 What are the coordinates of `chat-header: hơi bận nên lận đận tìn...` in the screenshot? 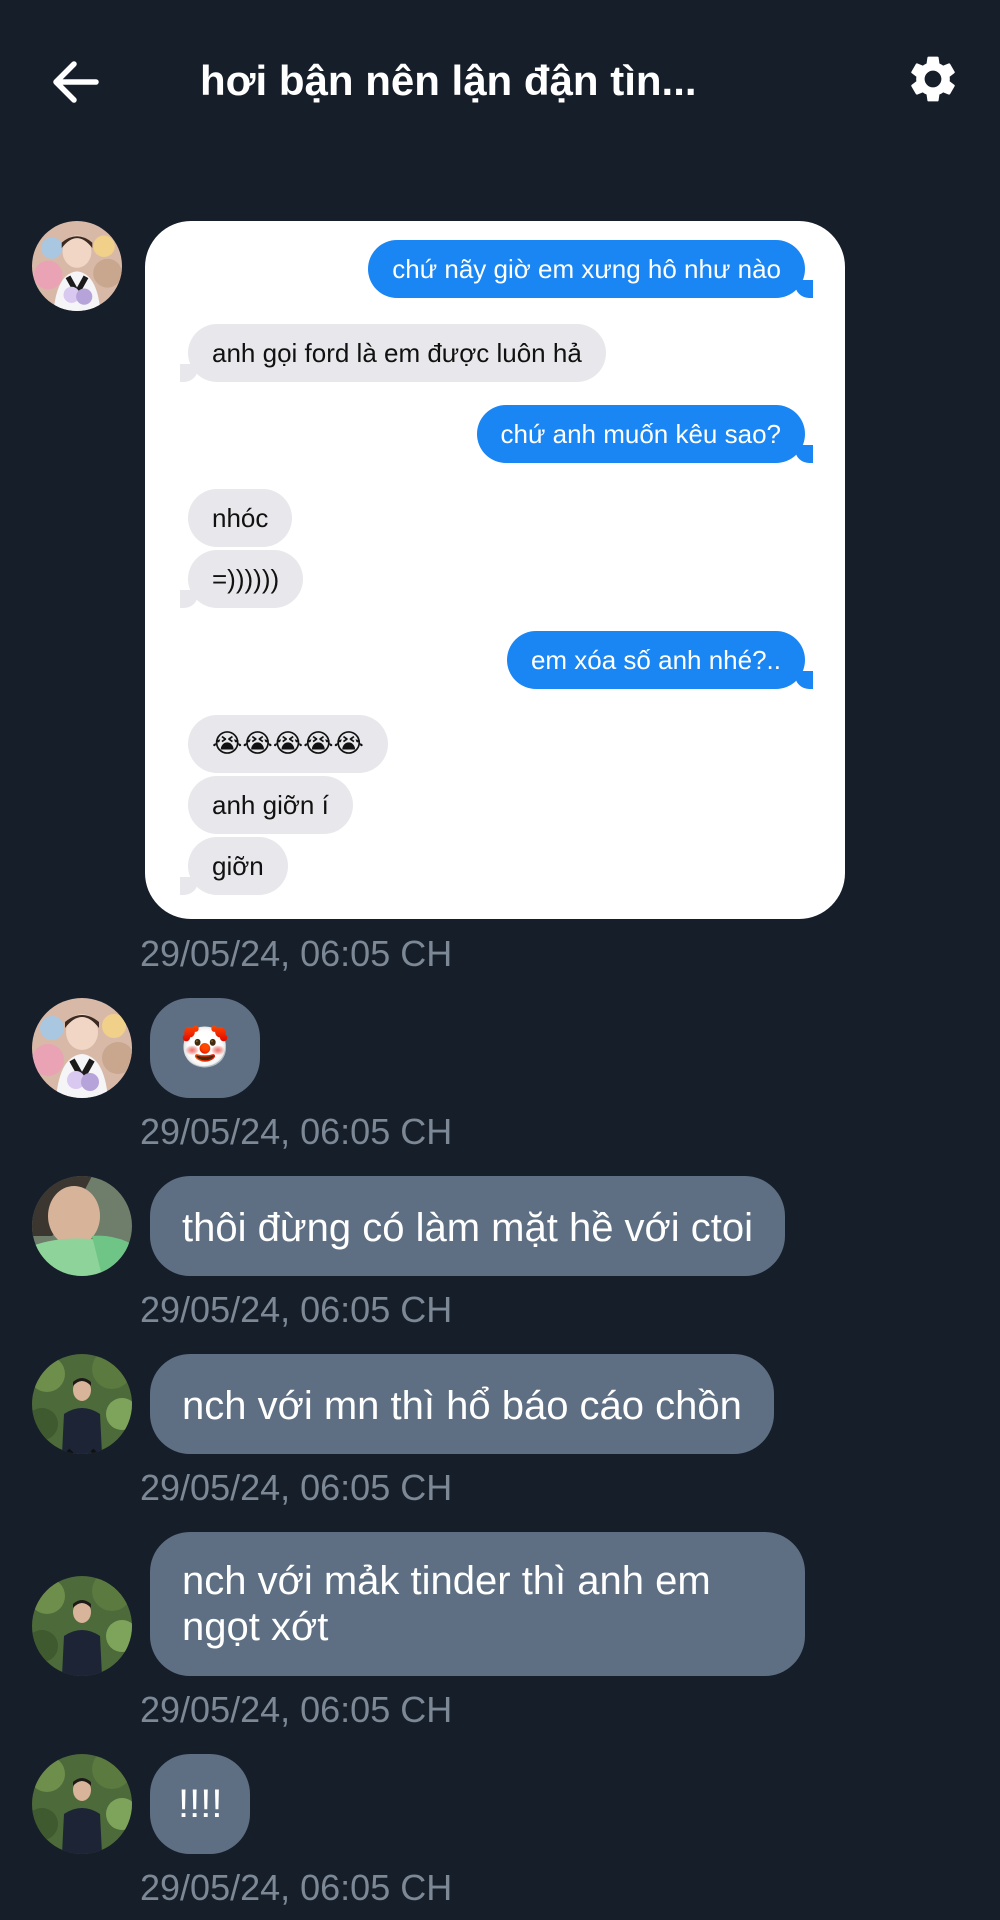 It's located at (500, 80).